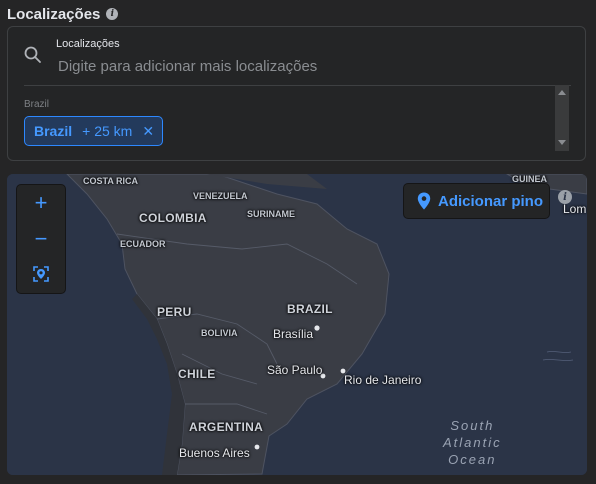 This screenshot has width=596, height=484. Describe the element at coordinates (88, 44) in the screenshot. I see `search-label: Localizações` at that location.